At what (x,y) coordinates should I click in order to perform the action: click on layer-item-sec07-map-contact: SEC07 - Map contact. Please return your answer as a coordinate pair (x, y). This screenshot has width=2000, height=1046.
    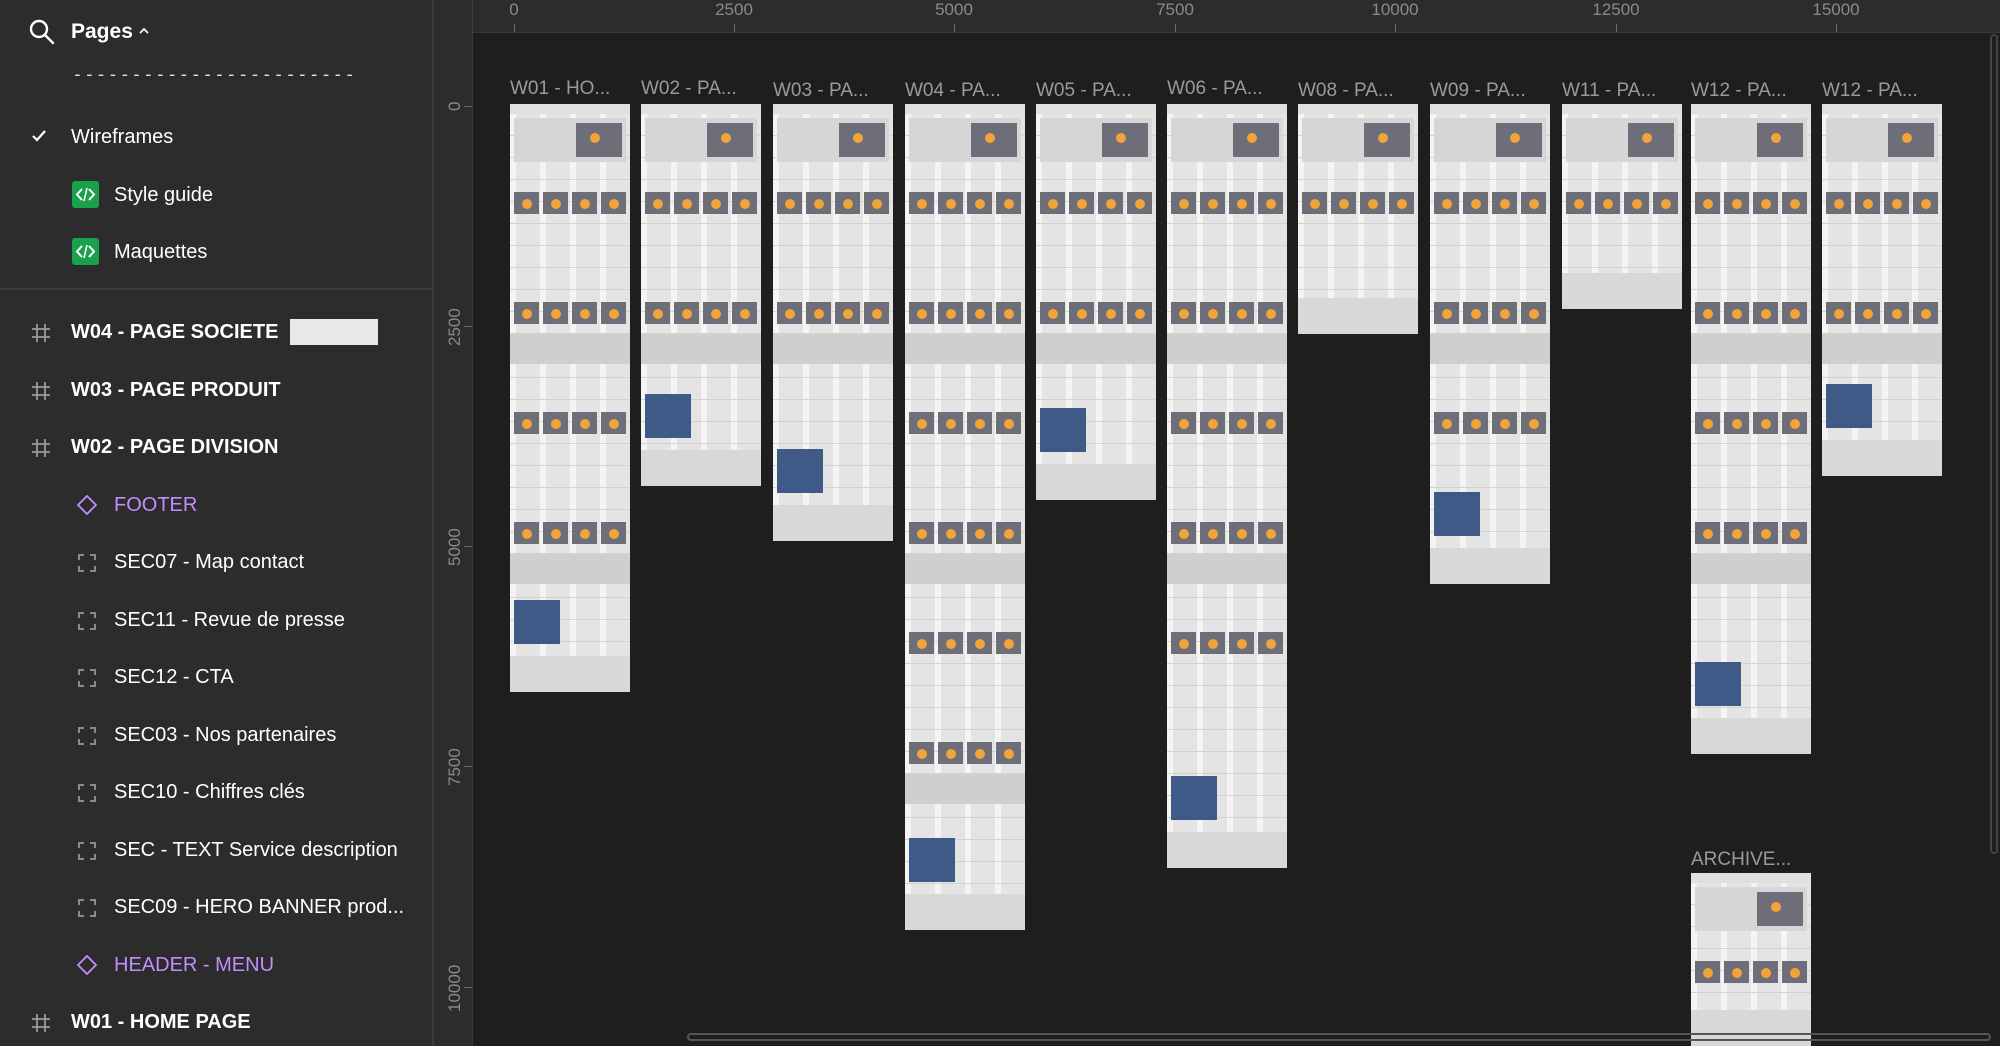
    Looking at the image, I should click on (216, 562).